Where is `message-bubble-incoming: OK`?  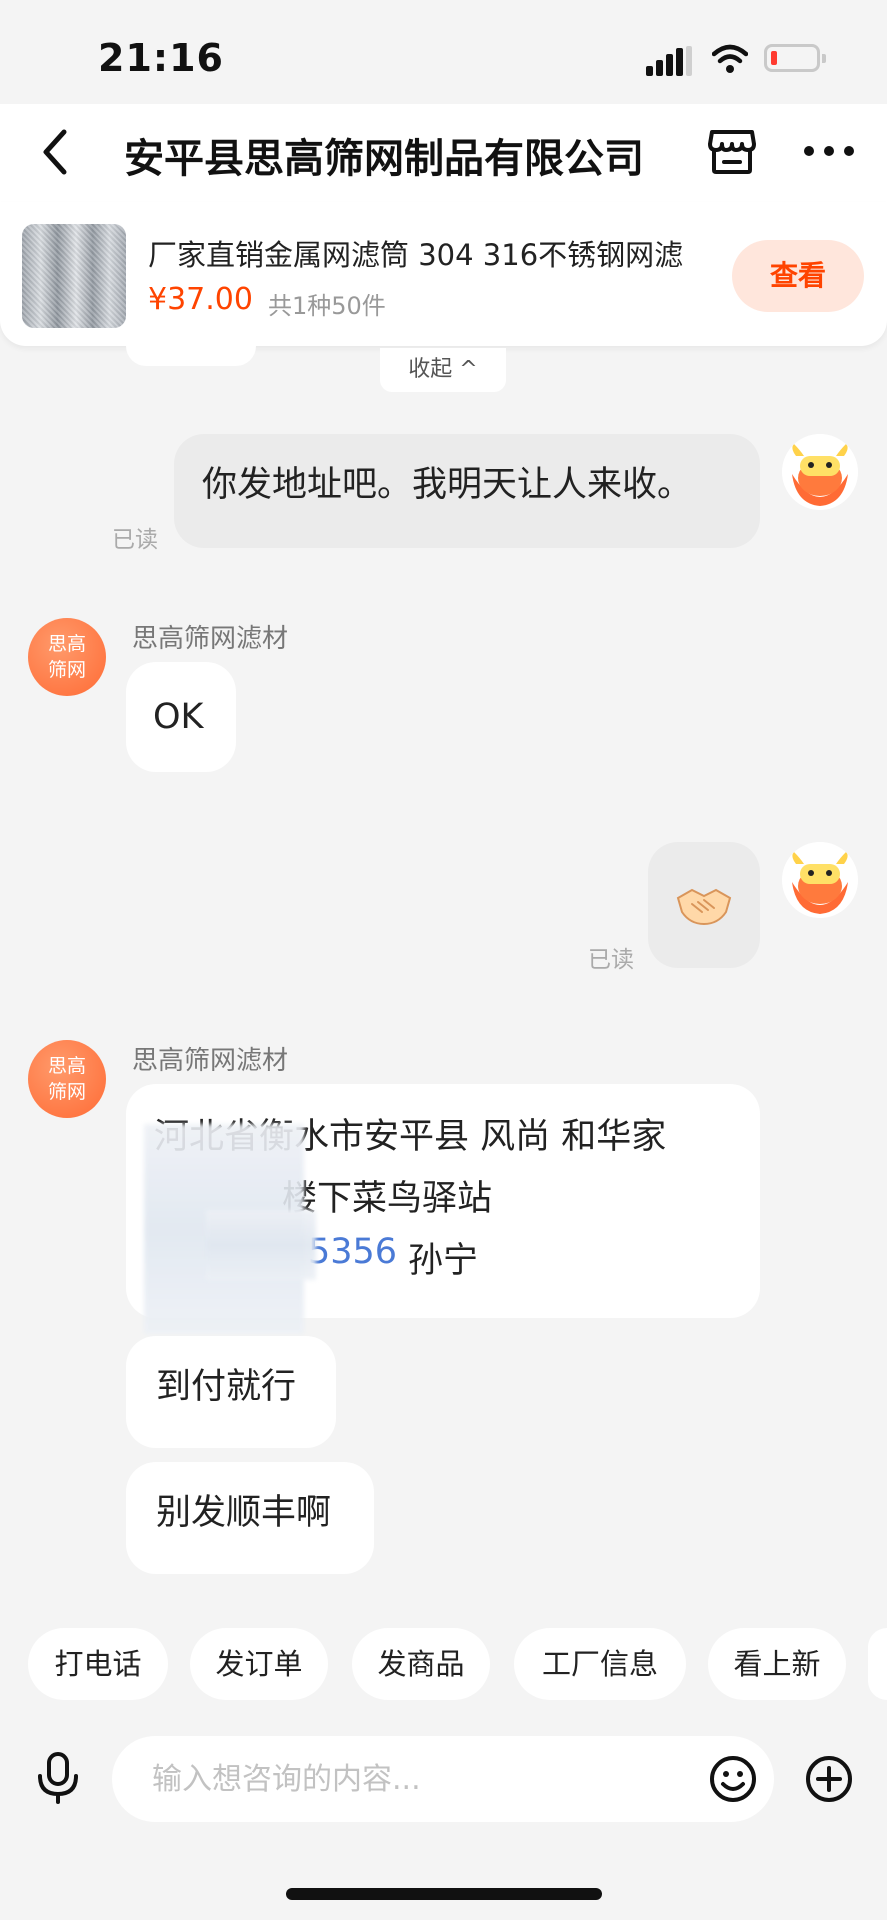
message-bubble-incoming: OK is located at coordinates (181, 717).